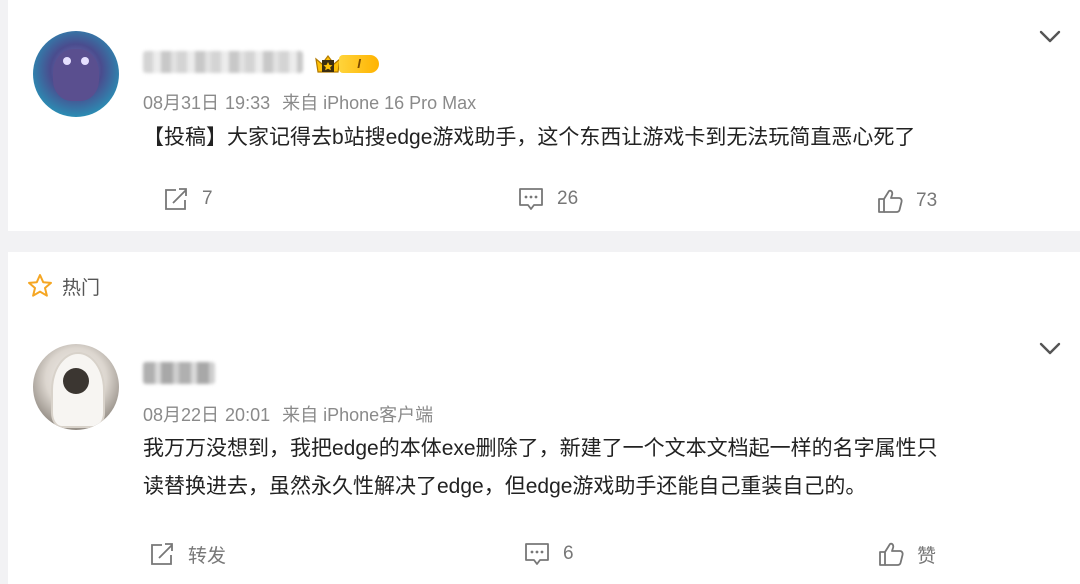 The image size is (1080, 584). I want to click on like-button: 73, so click(906, 201).